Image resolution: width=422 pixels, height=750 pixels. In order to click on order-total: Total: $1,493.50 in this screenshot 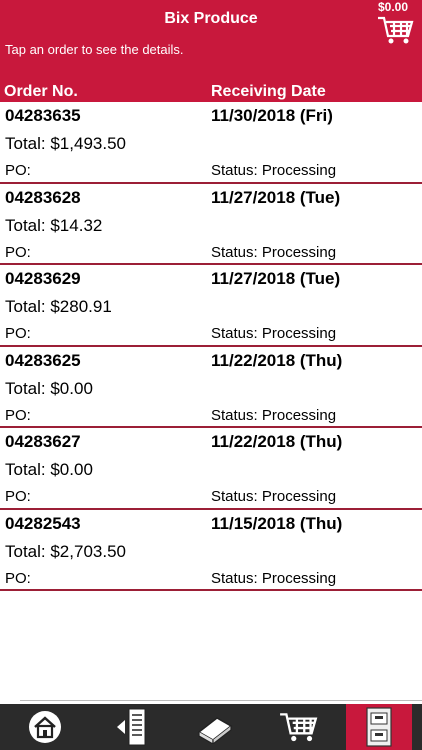, I will do `click(65, 143)`.